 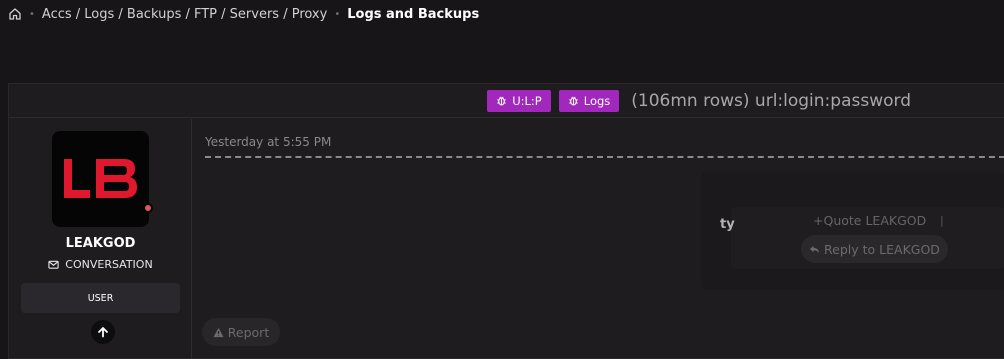 I want to click on reply-icon, so click(x=814, y=249).